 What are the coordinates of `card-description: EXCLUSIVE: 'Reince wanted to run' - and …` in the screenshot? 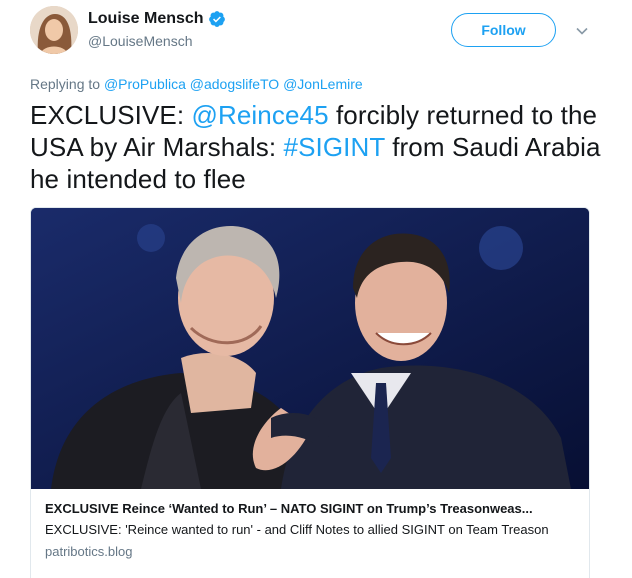 It's located at (297, 529).